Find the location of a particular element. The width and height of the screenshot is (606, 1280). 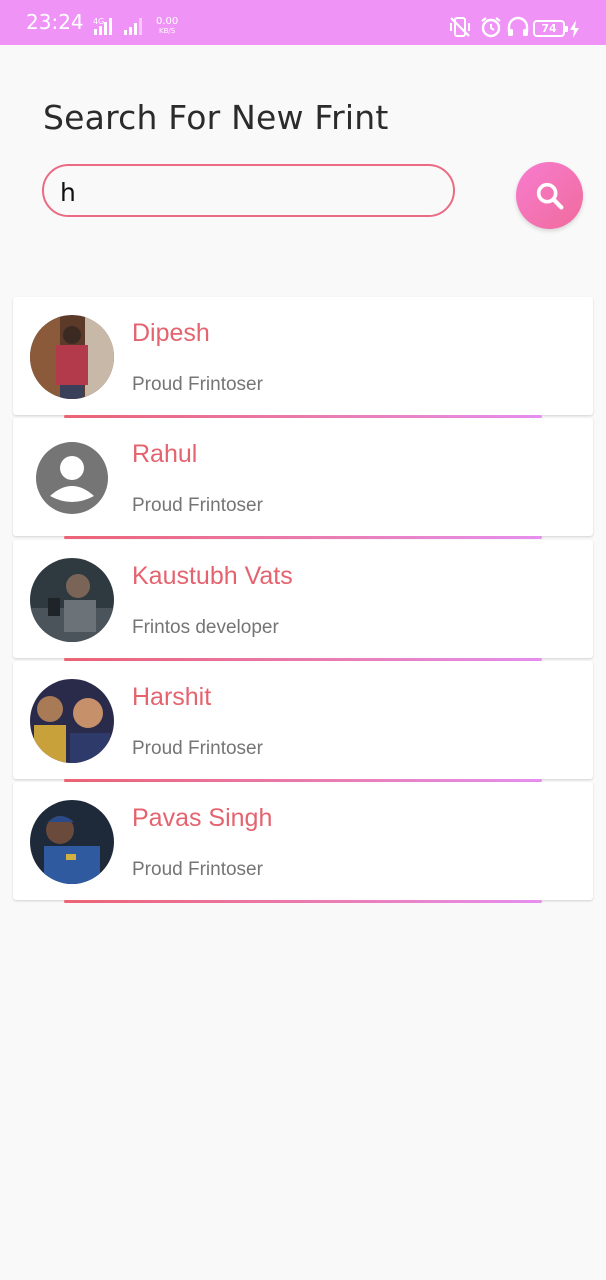

list-item: Pavas Singh Proud Frintoser is located at coordinates (303, 842).